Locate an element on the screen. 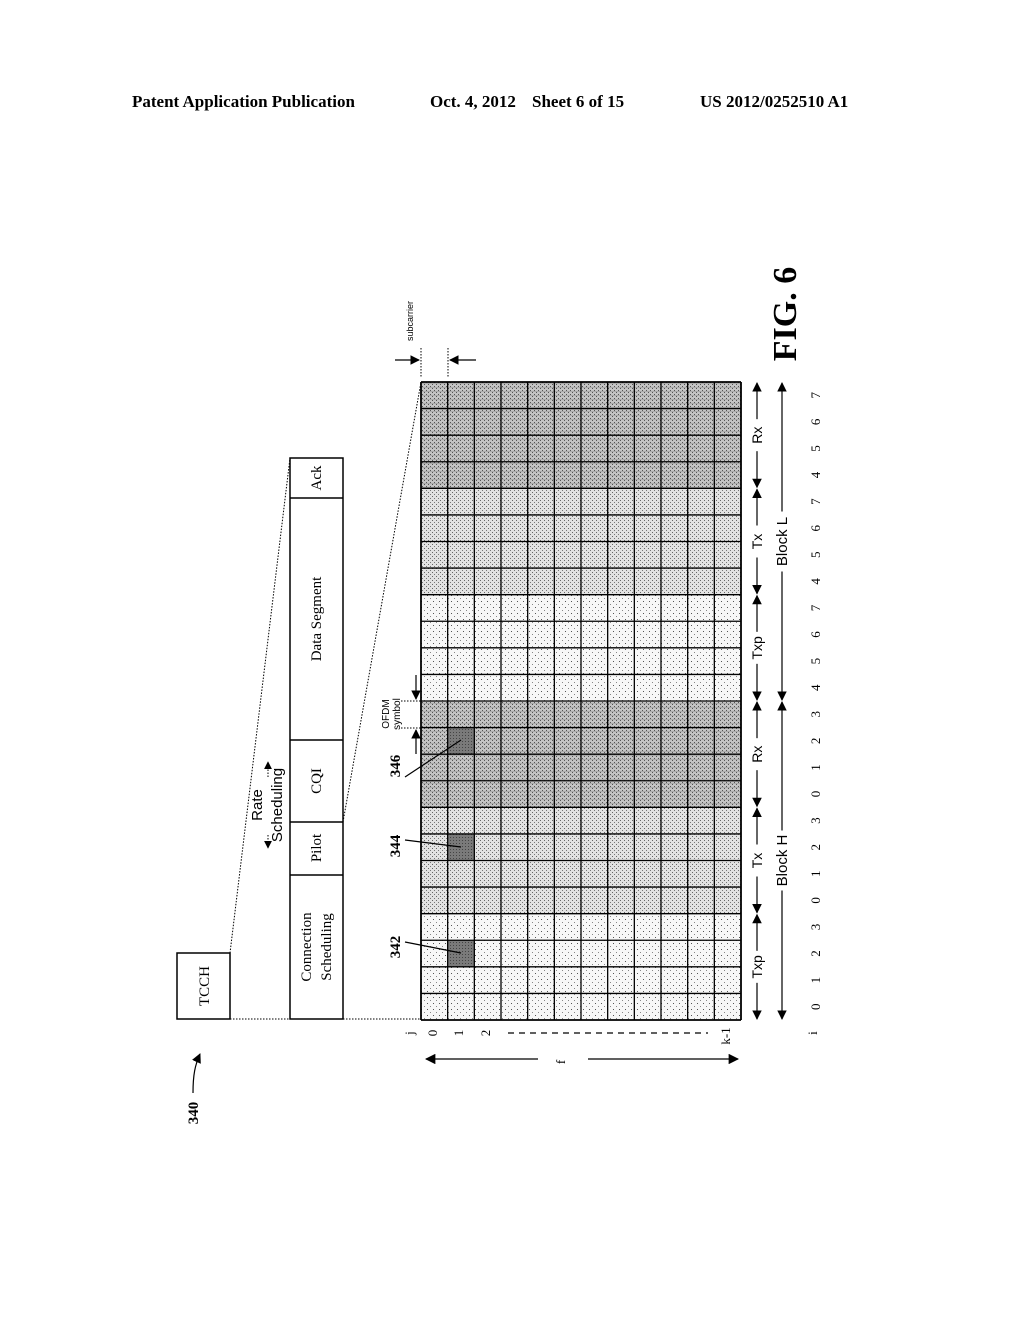 The width and height of the screenshot is (1024, 1320). i-label: 2 is located at coordinates (815, 847).